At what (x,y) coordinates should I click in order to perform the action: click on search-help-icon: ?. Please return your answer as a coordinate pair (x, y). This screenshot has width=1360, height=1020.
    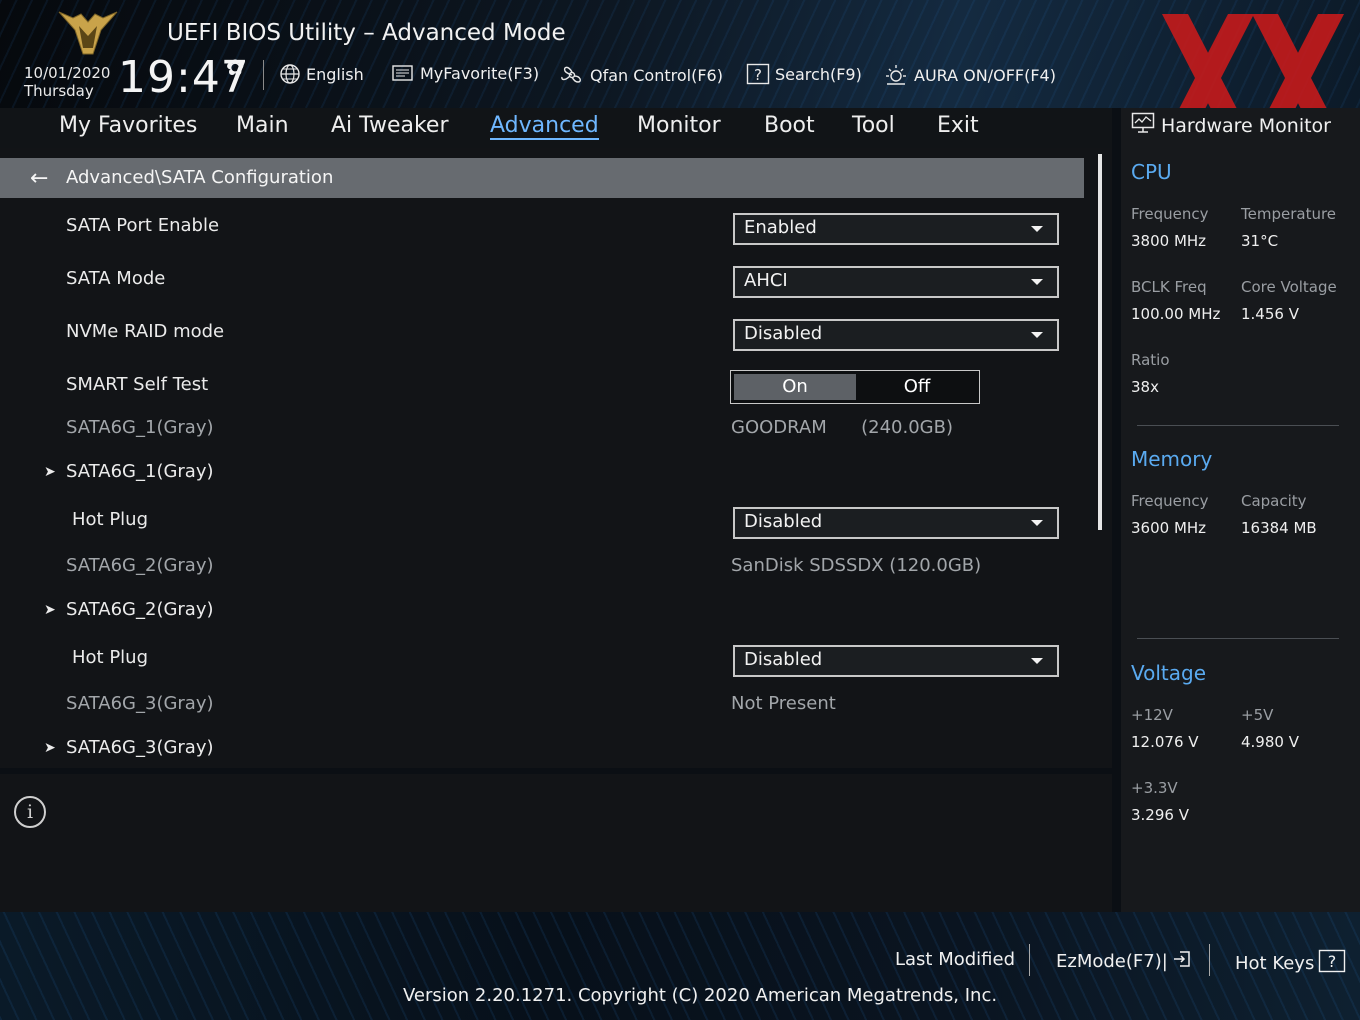
    Looking at the image, I should click on (758, 74).